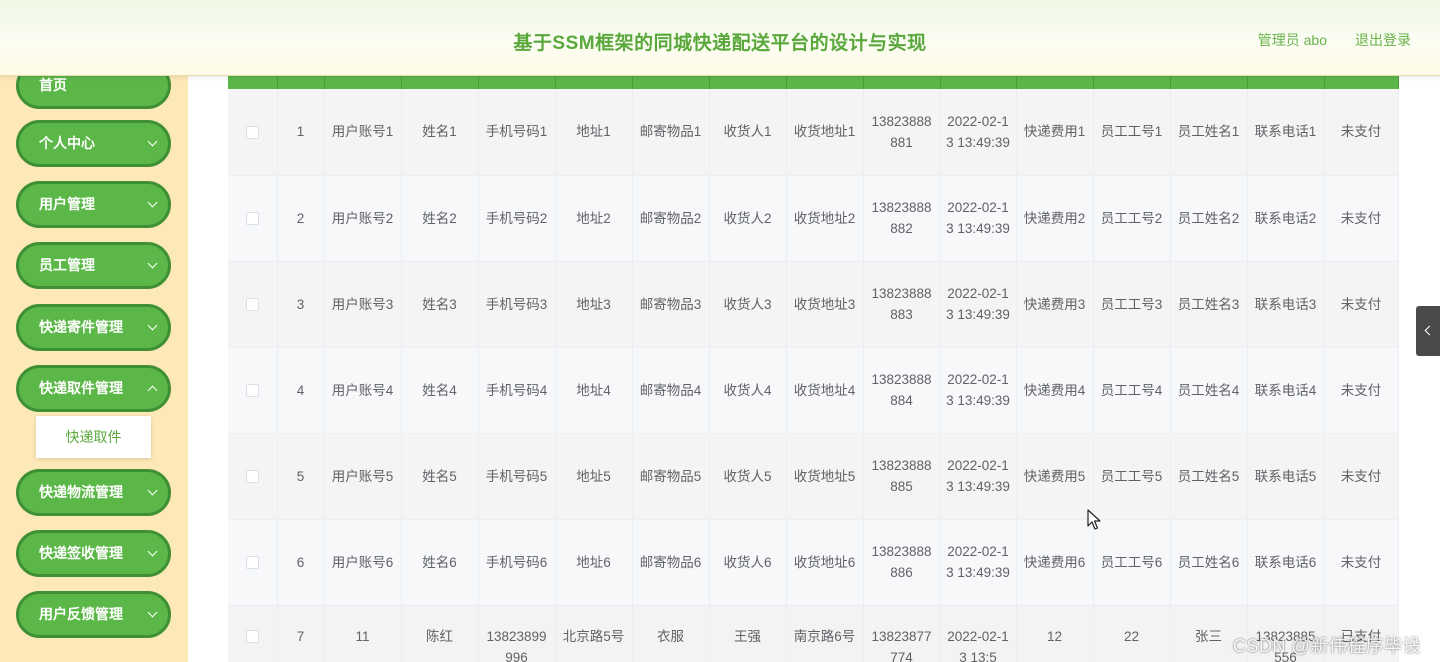 The height and width of the screenshot is (662, 1440). What do you see at coordinates (301, 218) in the screenshot?
I see `table-cell: 2` at bounding box center [301, 218].